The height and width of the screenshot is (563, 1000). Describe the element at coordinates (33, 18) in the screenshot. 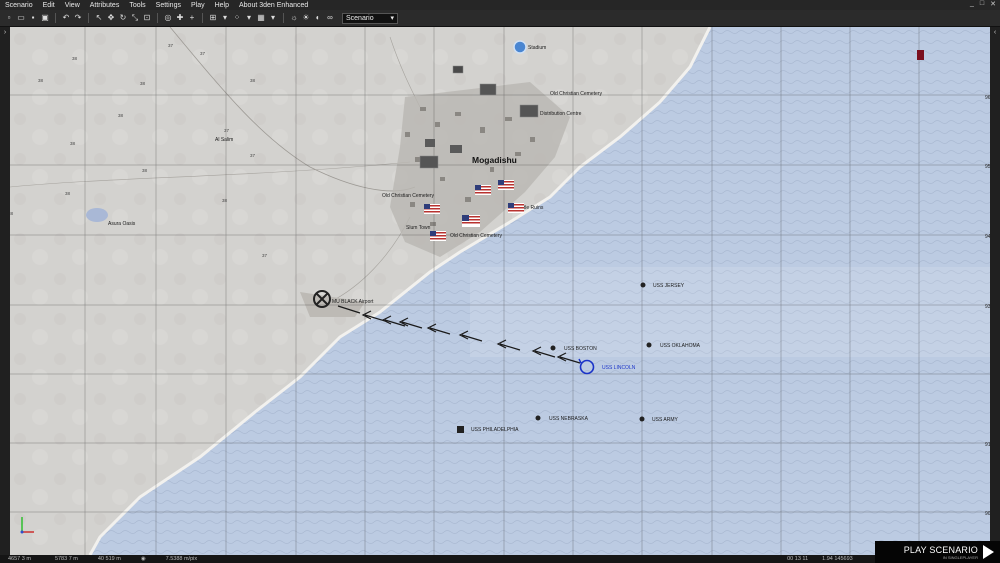

I see `save-icon: ▪` at that location.